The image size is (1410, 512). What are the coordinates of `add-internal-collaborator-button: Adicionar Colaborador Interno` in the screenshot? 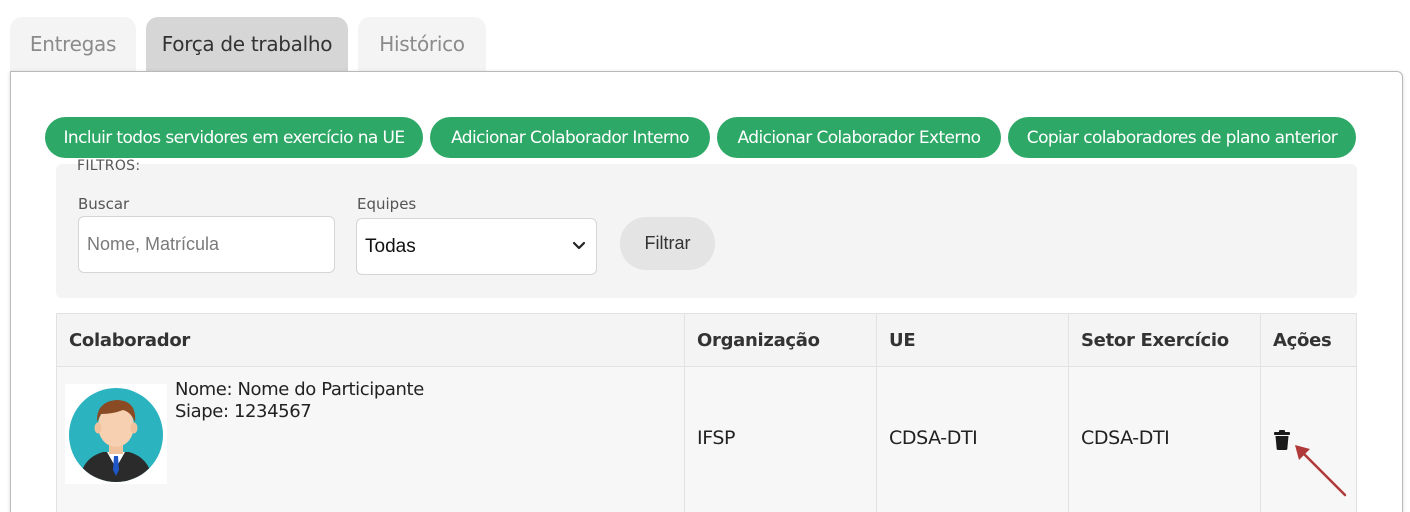 It's located at (570, 137).